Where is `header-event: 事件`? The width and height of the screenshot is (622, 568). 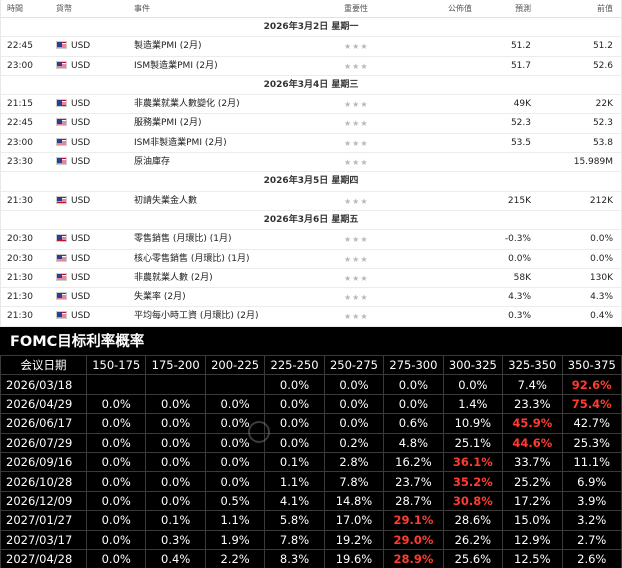
header-event: 事件 is located at coordinates (142, 8).